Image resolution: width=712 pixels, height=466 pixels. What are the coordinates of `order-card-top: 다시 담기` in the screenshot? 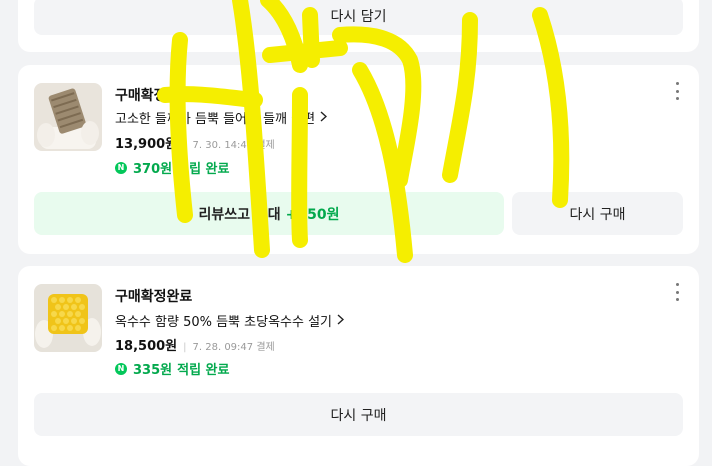 It's located at (358, 26).